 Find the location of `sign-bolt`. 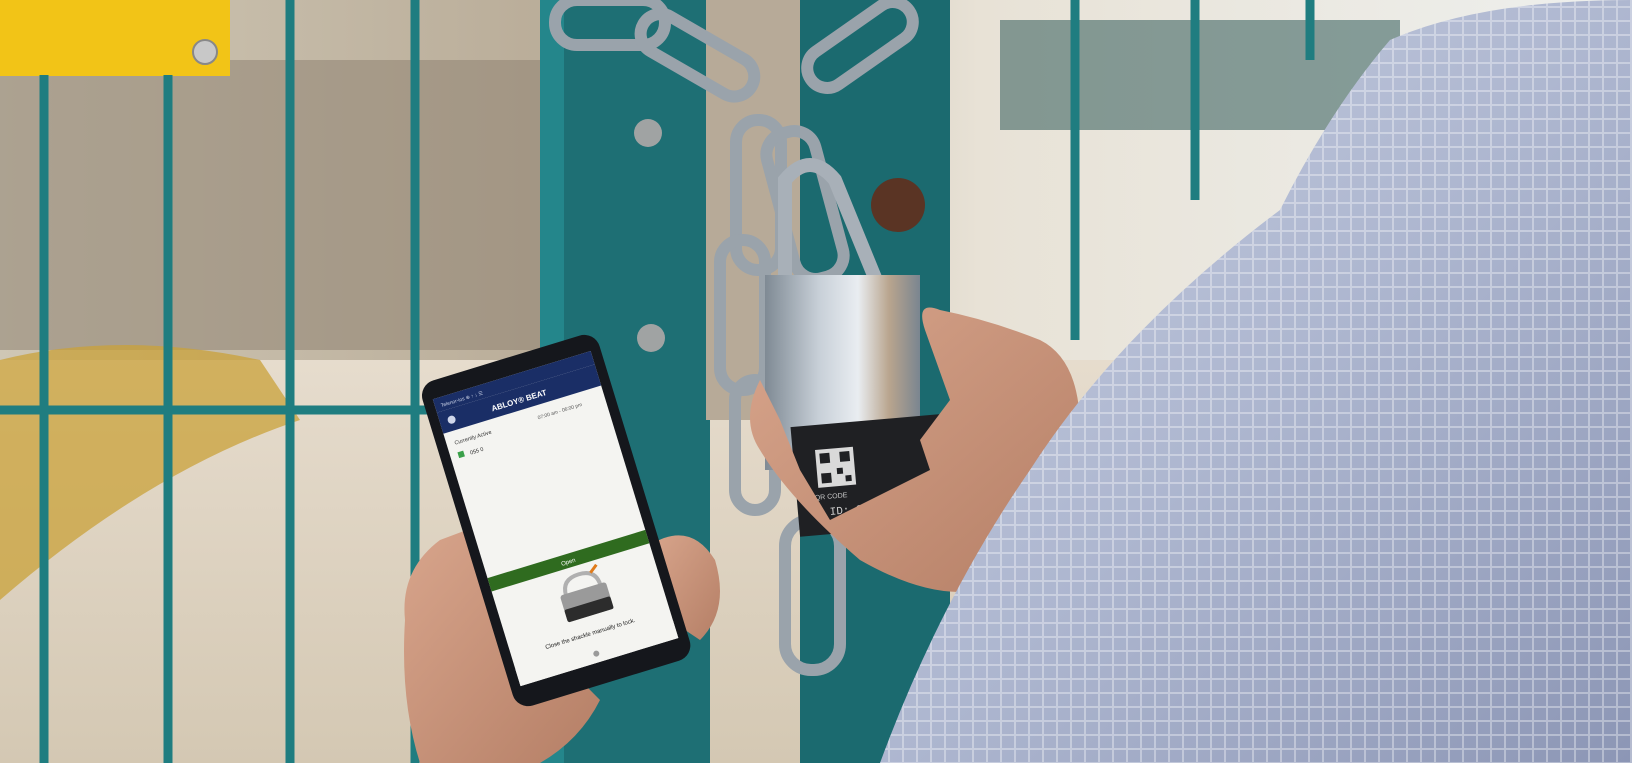

sign-bolt is located at coordinates (205, 52).